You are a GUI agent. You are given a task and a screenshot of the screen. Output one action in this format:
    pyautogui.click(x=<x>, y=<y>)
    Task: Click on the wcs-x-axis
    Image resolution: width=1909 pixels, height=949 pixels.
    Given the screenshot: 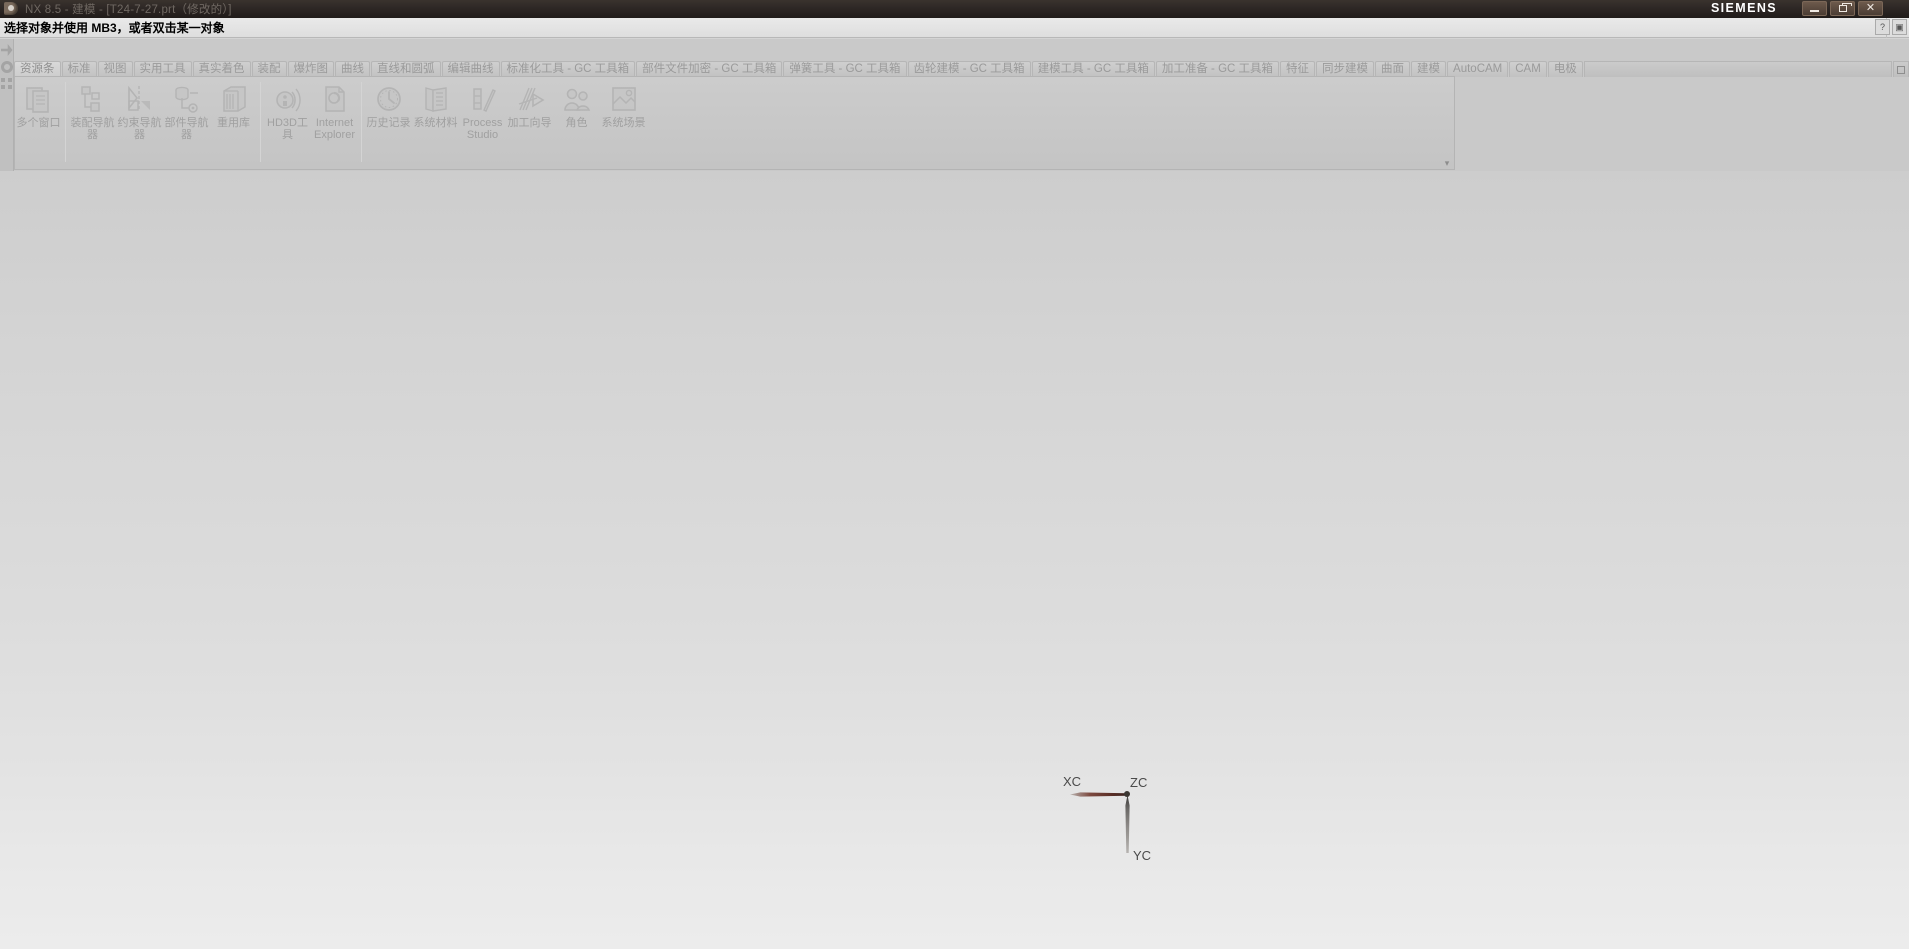 What is the action you would take?
    pyautogui.click(x=1098, y=794)
    